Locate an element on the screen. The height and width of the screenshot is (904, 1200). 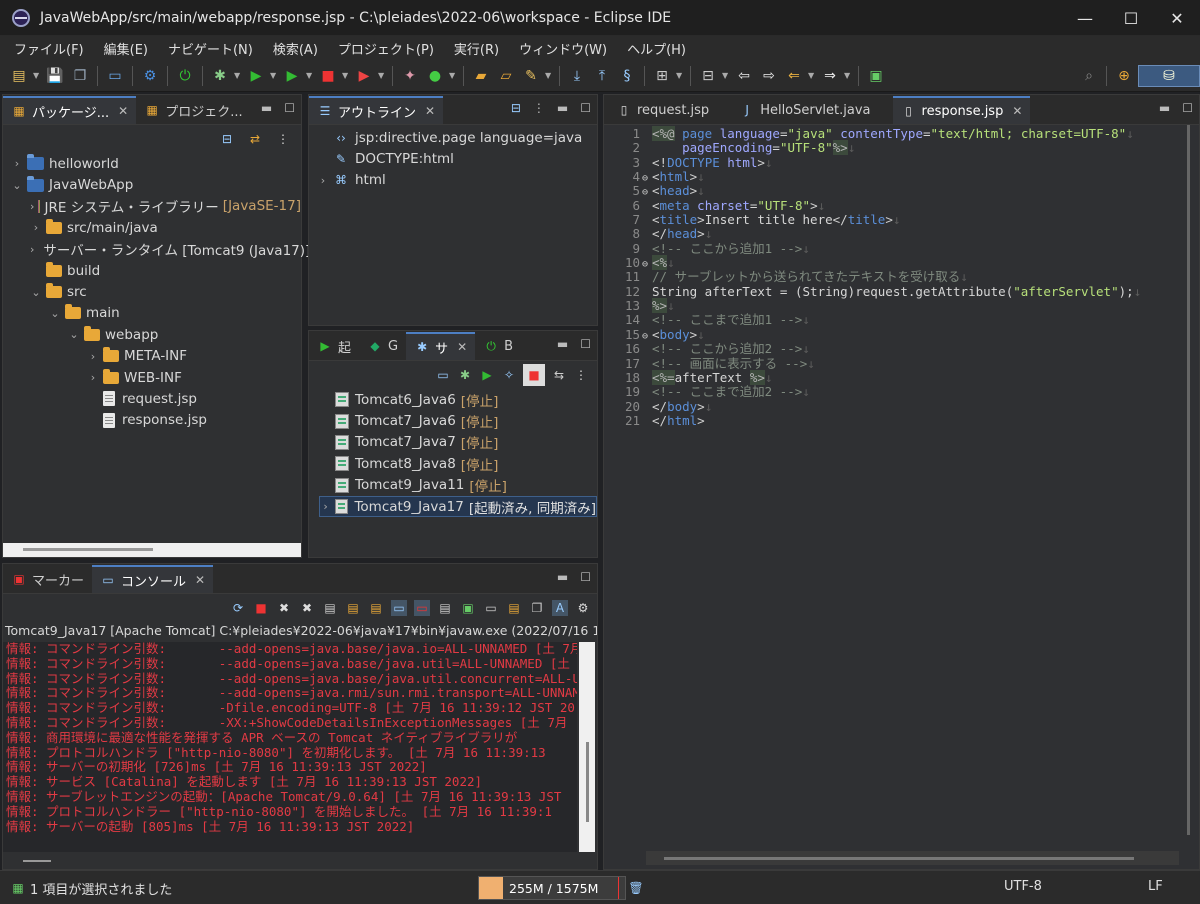
tab-servers: ✱ サ ✕ is located at coordinates (441, 346).